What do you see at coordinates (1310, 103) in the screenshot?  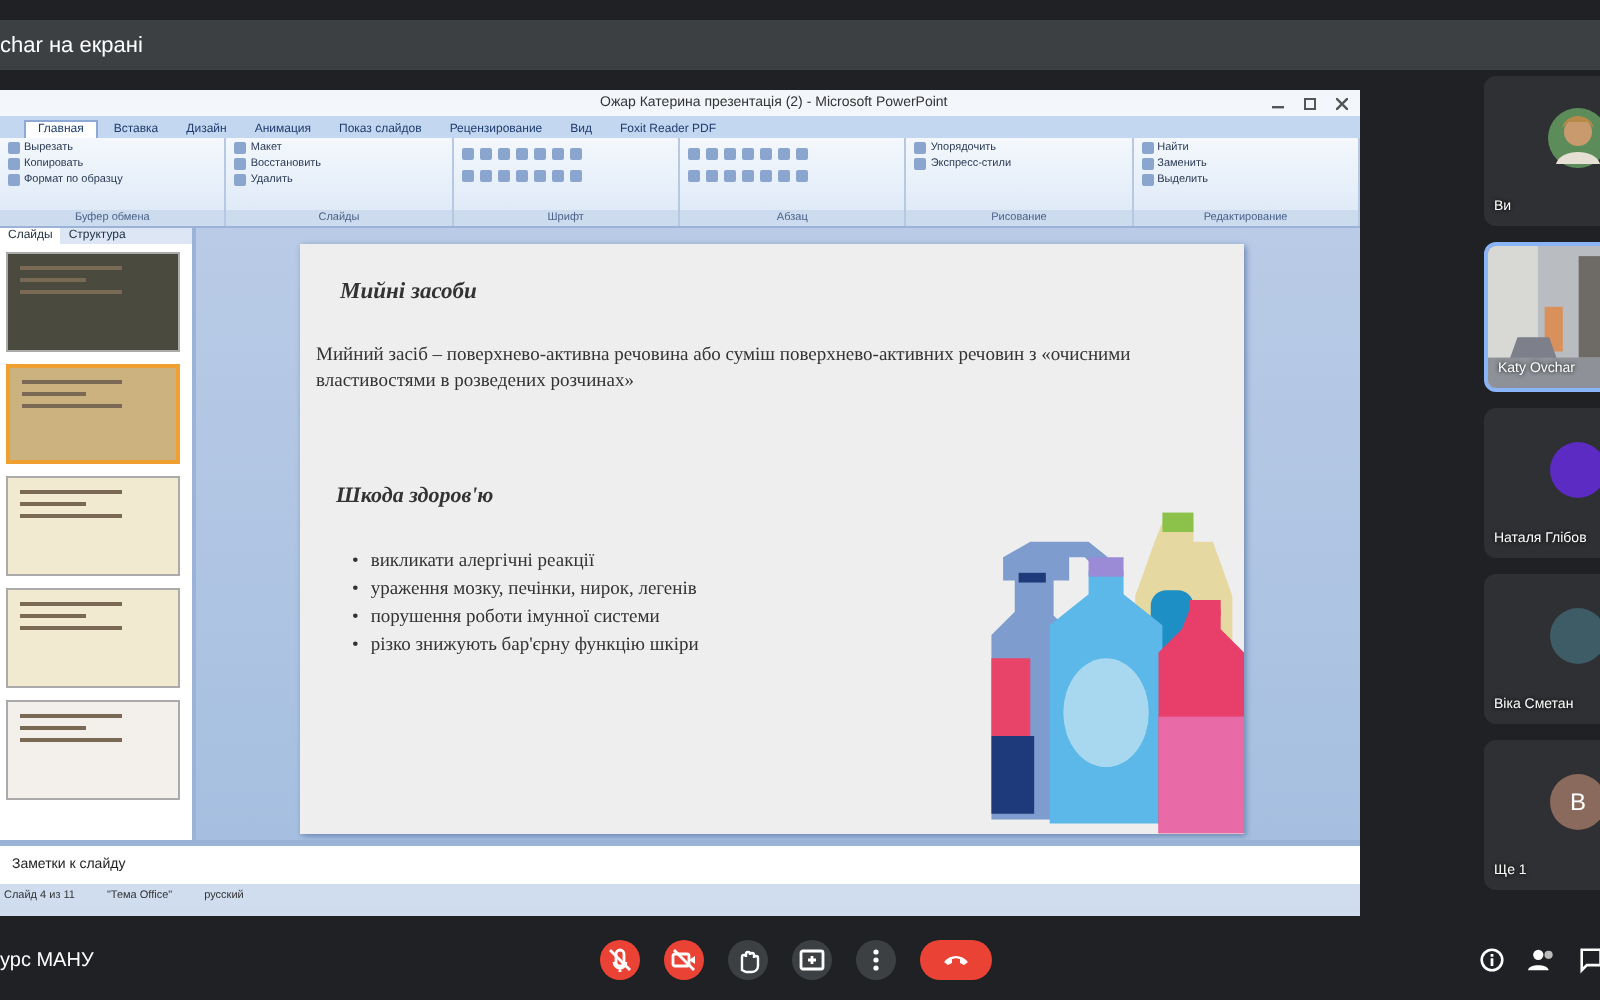 I see `maximize-icon` at bounding box center [1310, 103].